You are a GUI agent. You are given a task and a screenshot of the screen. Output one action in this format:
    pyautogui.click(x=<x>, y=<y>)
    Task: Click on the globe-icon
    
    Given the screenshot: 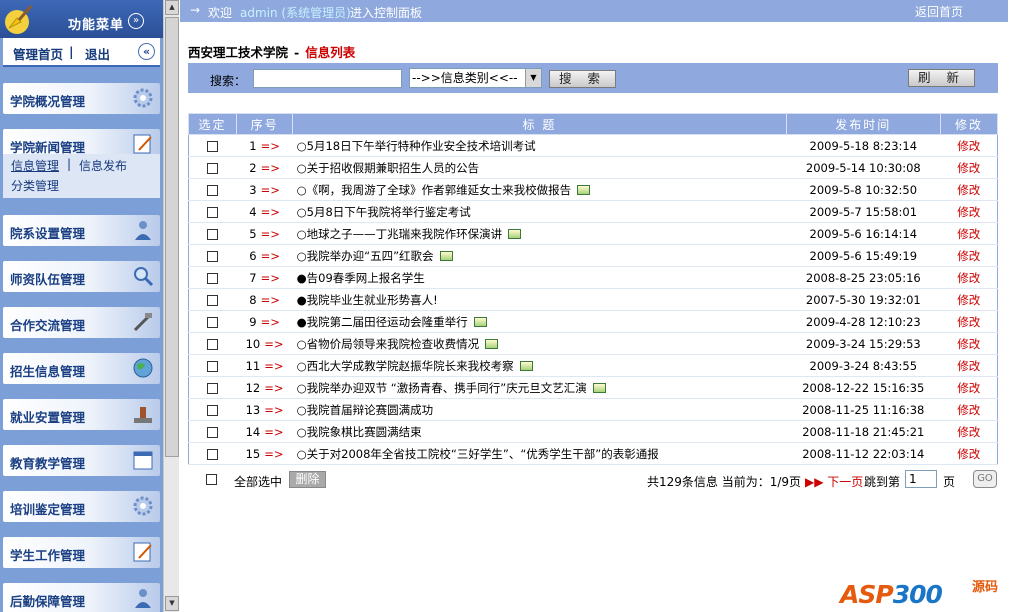 What is the action you would take?
    pyautogui.click(x=143, y=368)
    